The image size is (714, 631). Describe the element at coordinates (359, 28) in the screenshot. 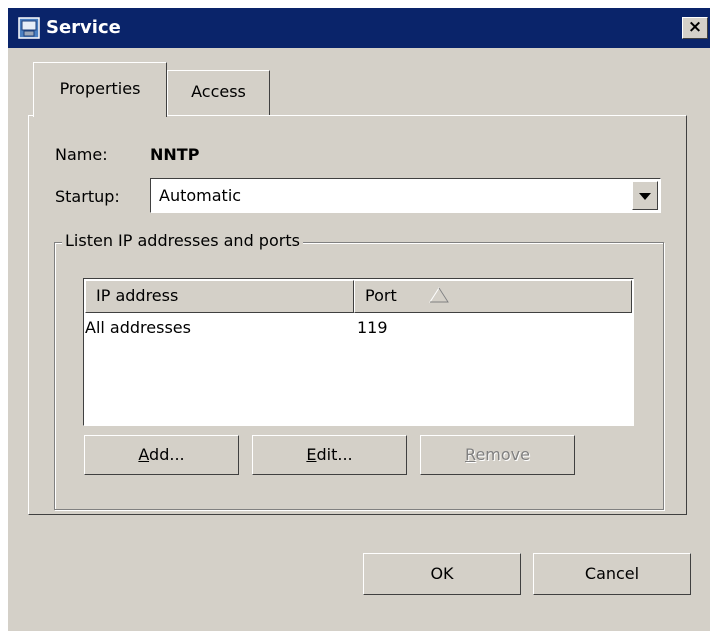

I see `title-bar: Service ×` at that location.